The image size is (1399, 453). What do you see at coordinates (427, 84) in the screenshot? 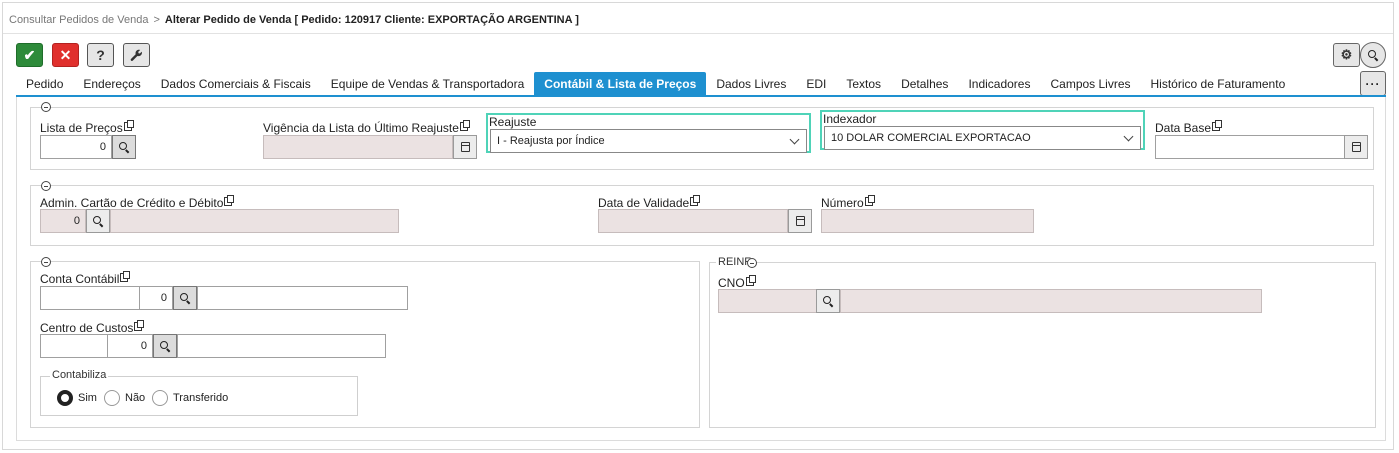
I see `tab-equipe-vendas: Equipe de Vendas & Transportadora` at bounding box center [427, 84].